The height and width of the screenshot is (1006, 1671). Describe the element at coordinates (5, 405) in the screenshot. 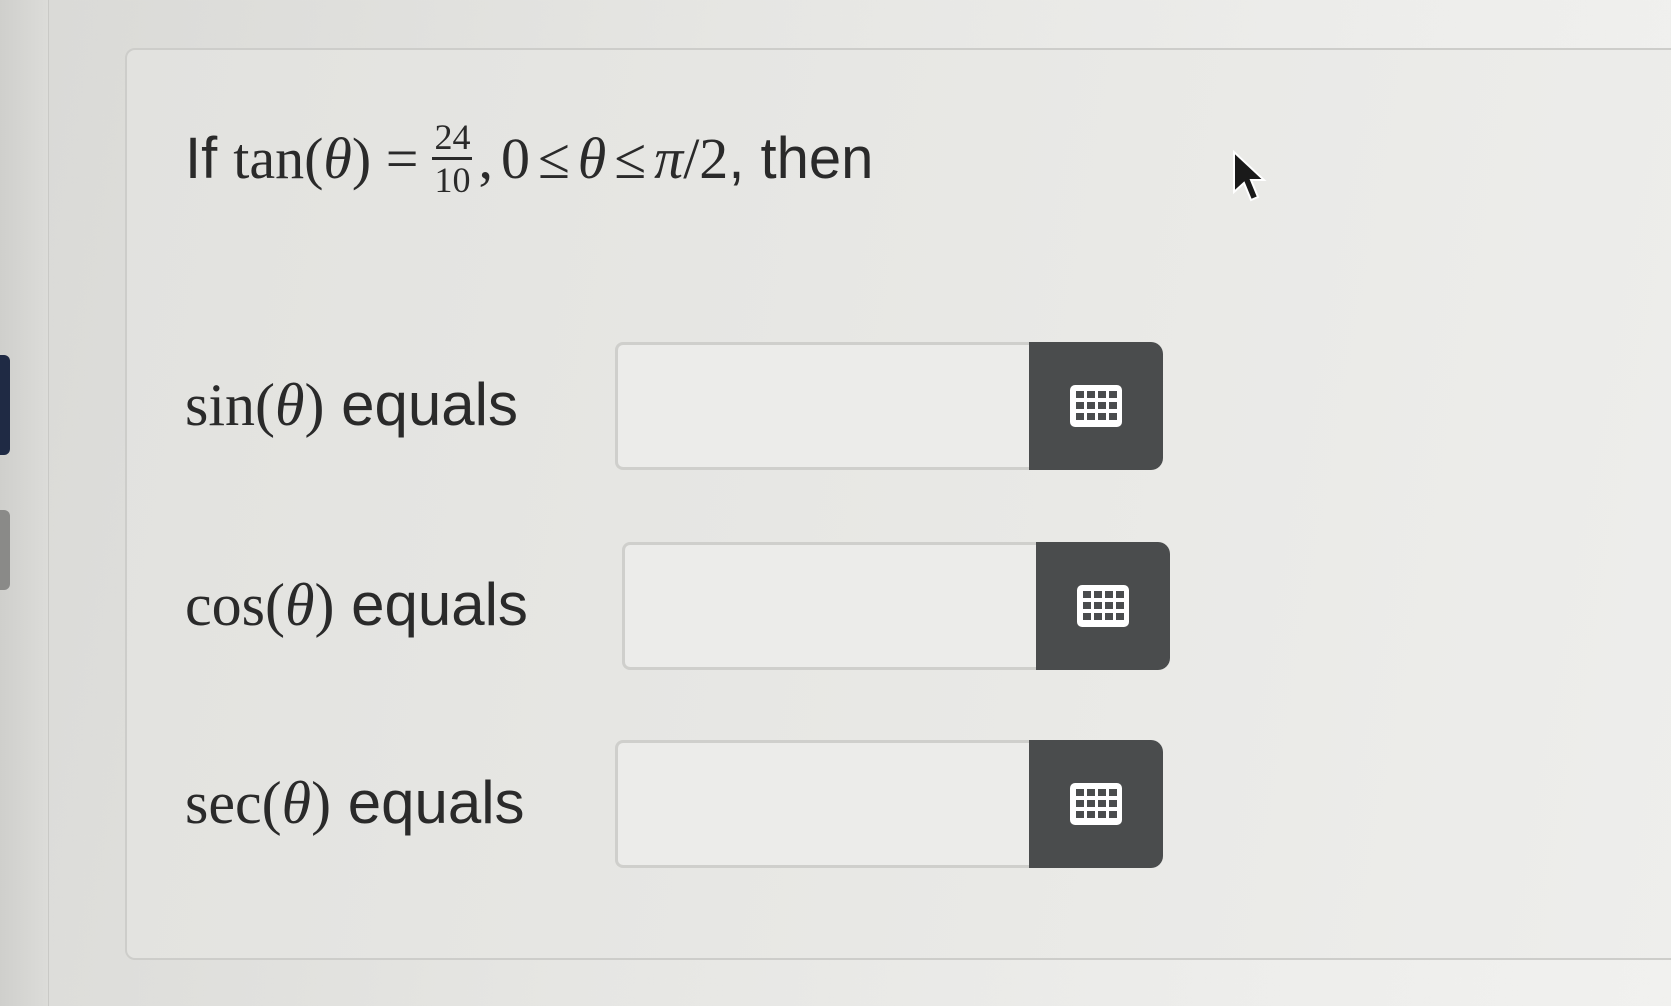

I see `sidebar-tab-active` at that location.